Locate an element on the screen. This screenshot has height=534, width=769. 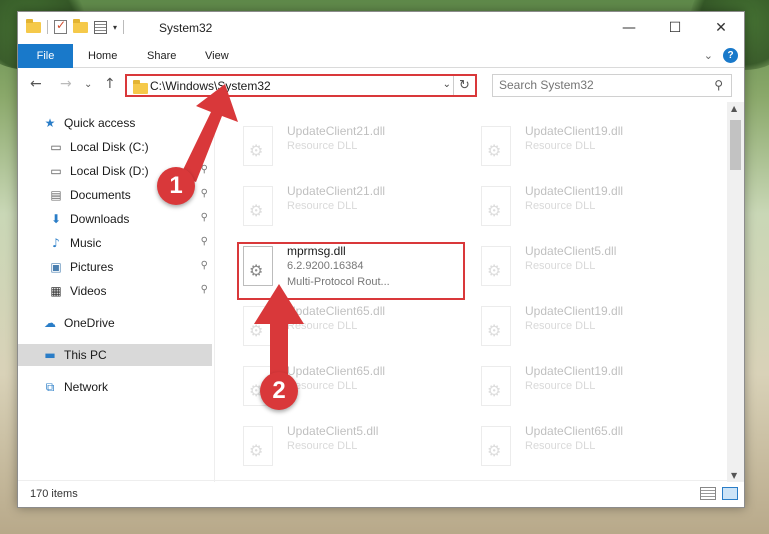
tab-share: Share is located at coordinates (161, 56).